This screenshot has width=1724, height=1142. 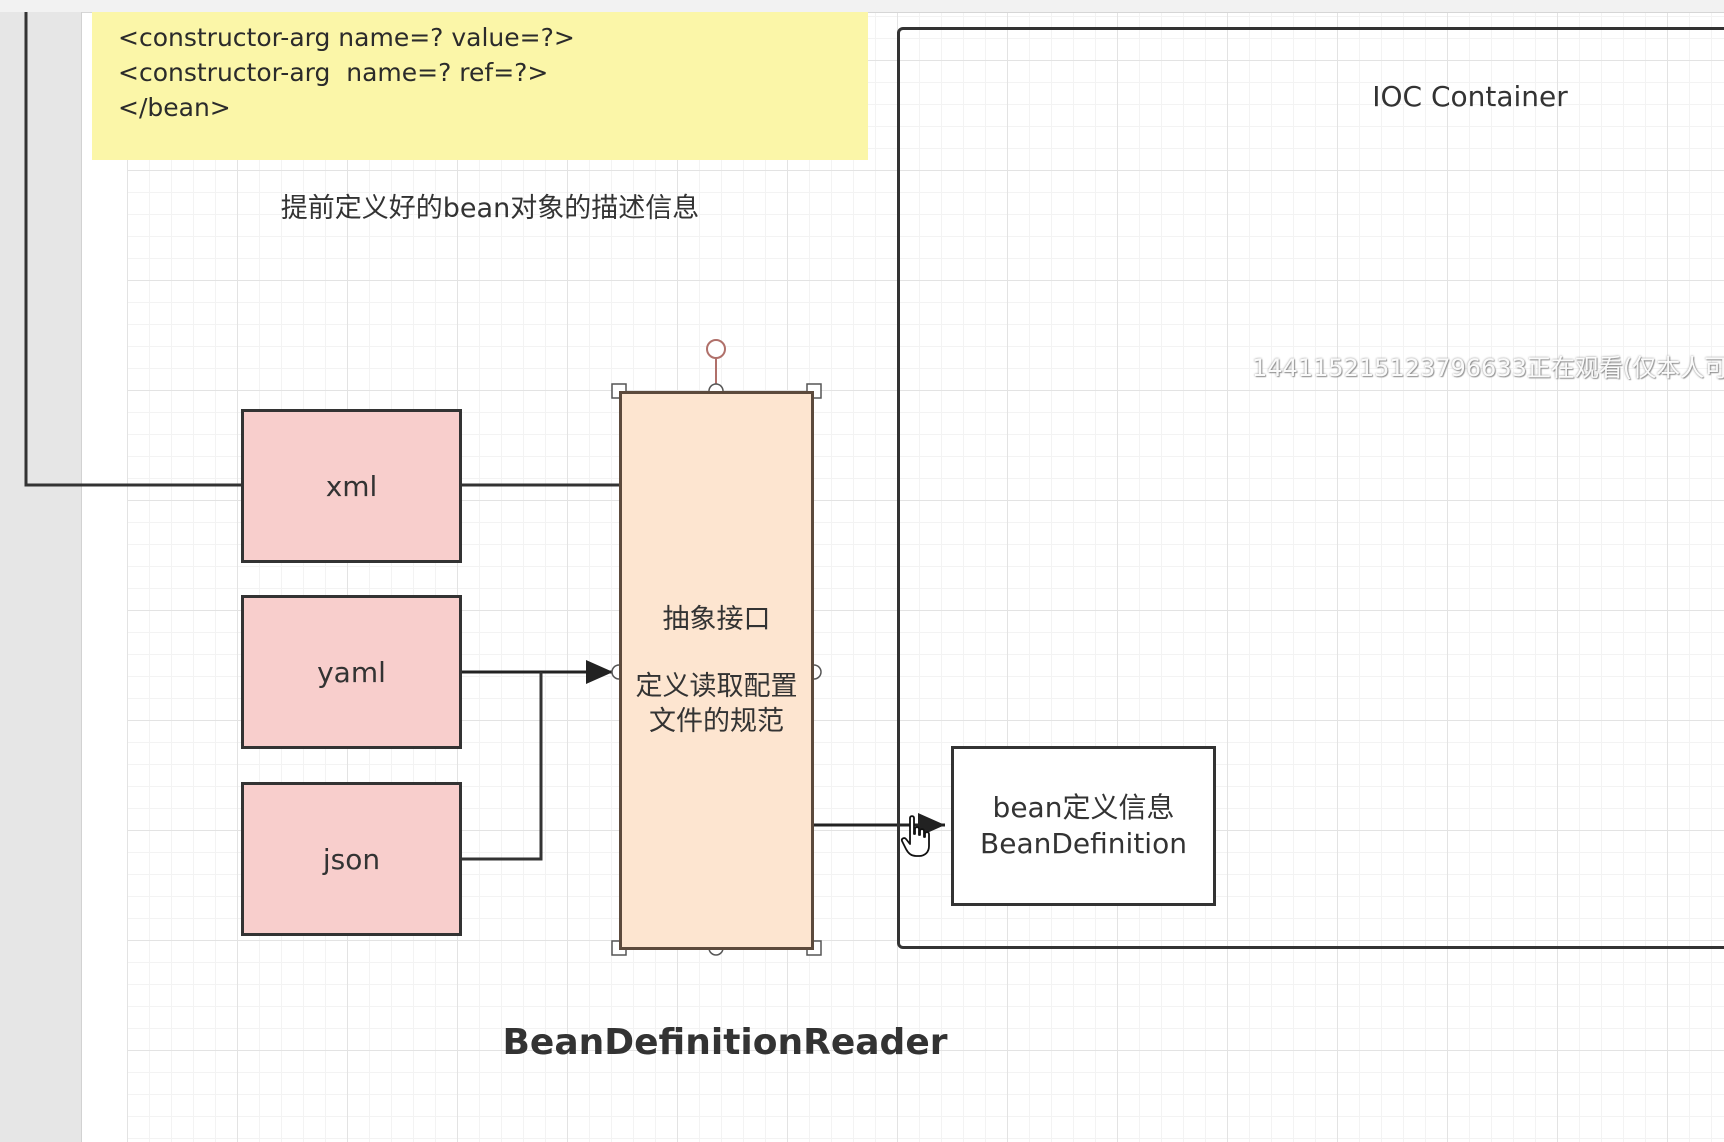 What do you see at coordinates (725, 1042) in the screenshot?
I see `bean-definition-reader-label: BeanDefinitionReader` at bounding box center [725, 1042].